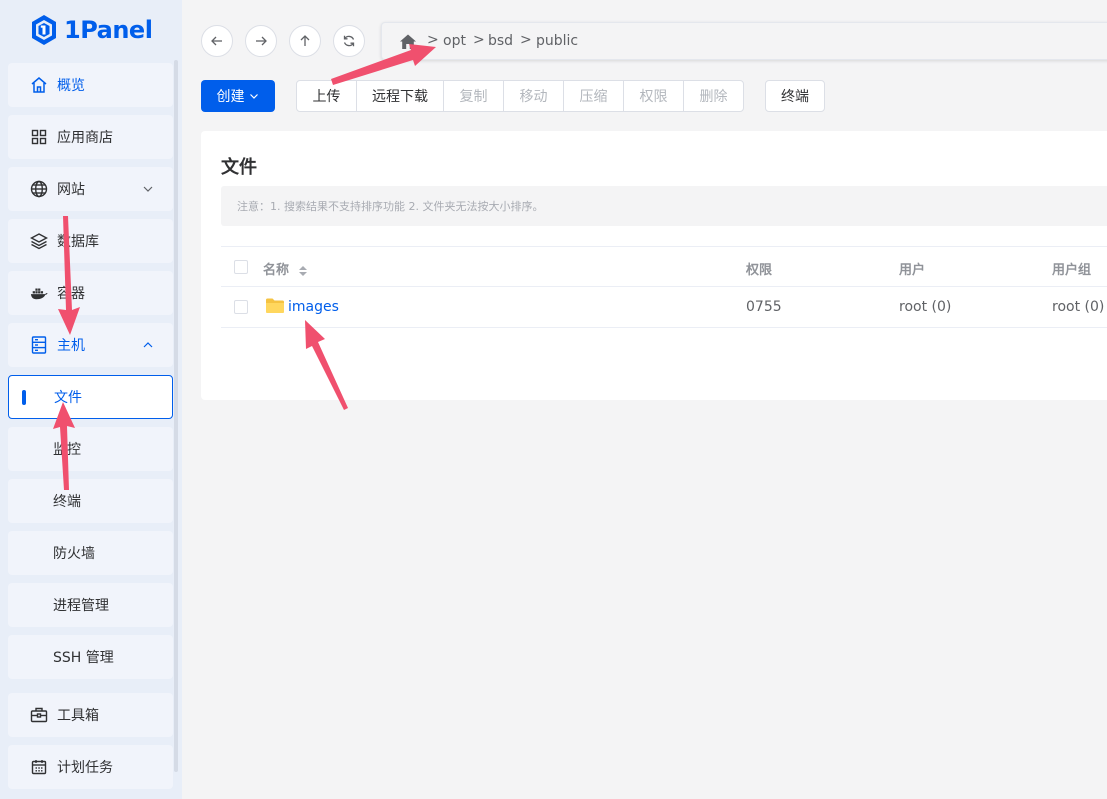  I want to click on back-button, so click(217, 41).